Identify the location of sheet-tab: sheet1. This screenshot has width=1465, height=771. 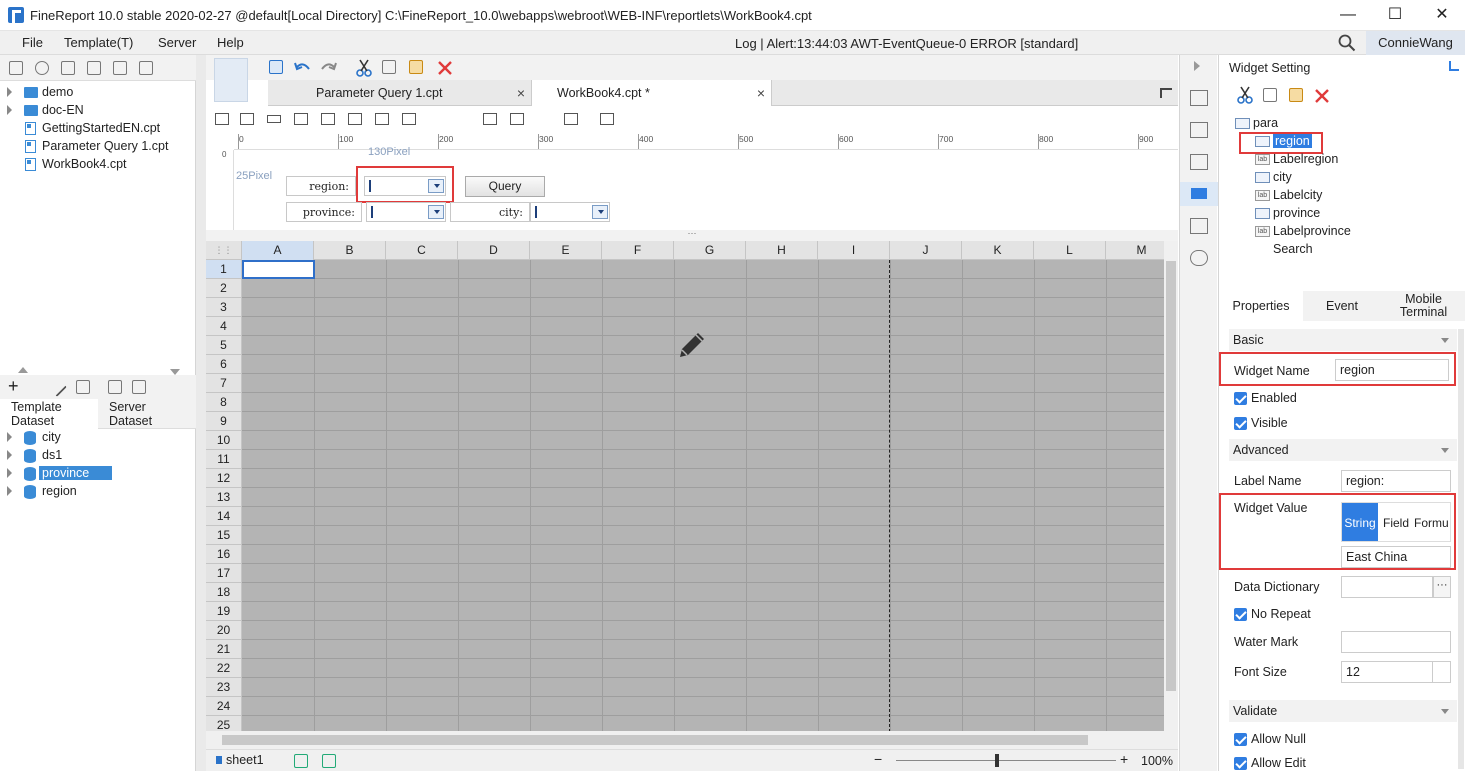
(240, 760).